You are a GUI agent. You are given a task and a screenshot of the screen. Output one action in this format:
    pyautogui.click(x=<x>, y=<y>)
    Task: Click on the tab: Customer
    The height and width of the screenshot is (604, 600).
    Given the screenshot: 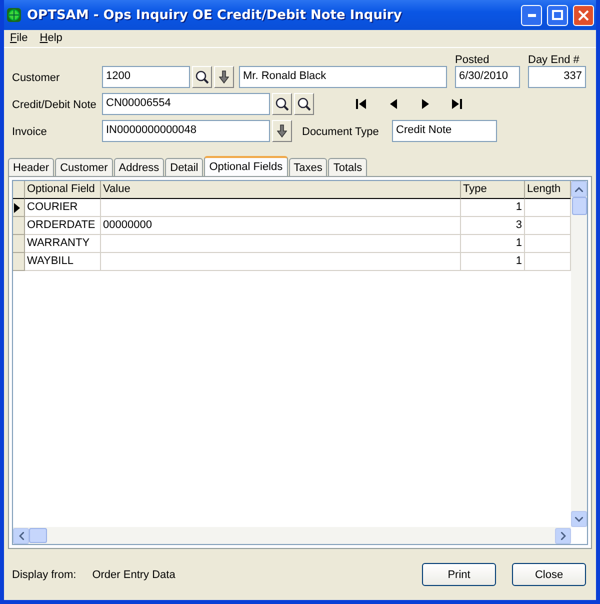 What is the action you would take?
    pyautogui.click(x=84, y=167)
    